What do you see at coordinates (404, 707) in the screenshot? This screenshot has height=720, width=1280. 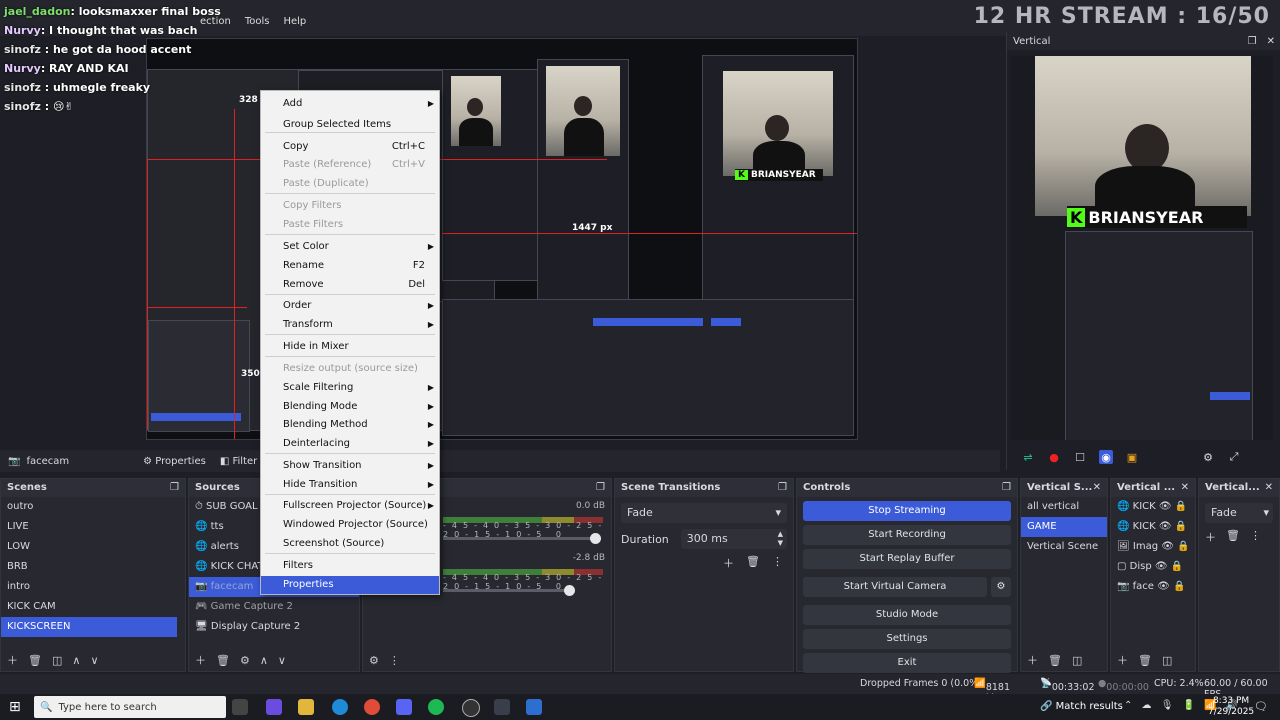 I see `discord-icon` at bounding box center [404, 707].